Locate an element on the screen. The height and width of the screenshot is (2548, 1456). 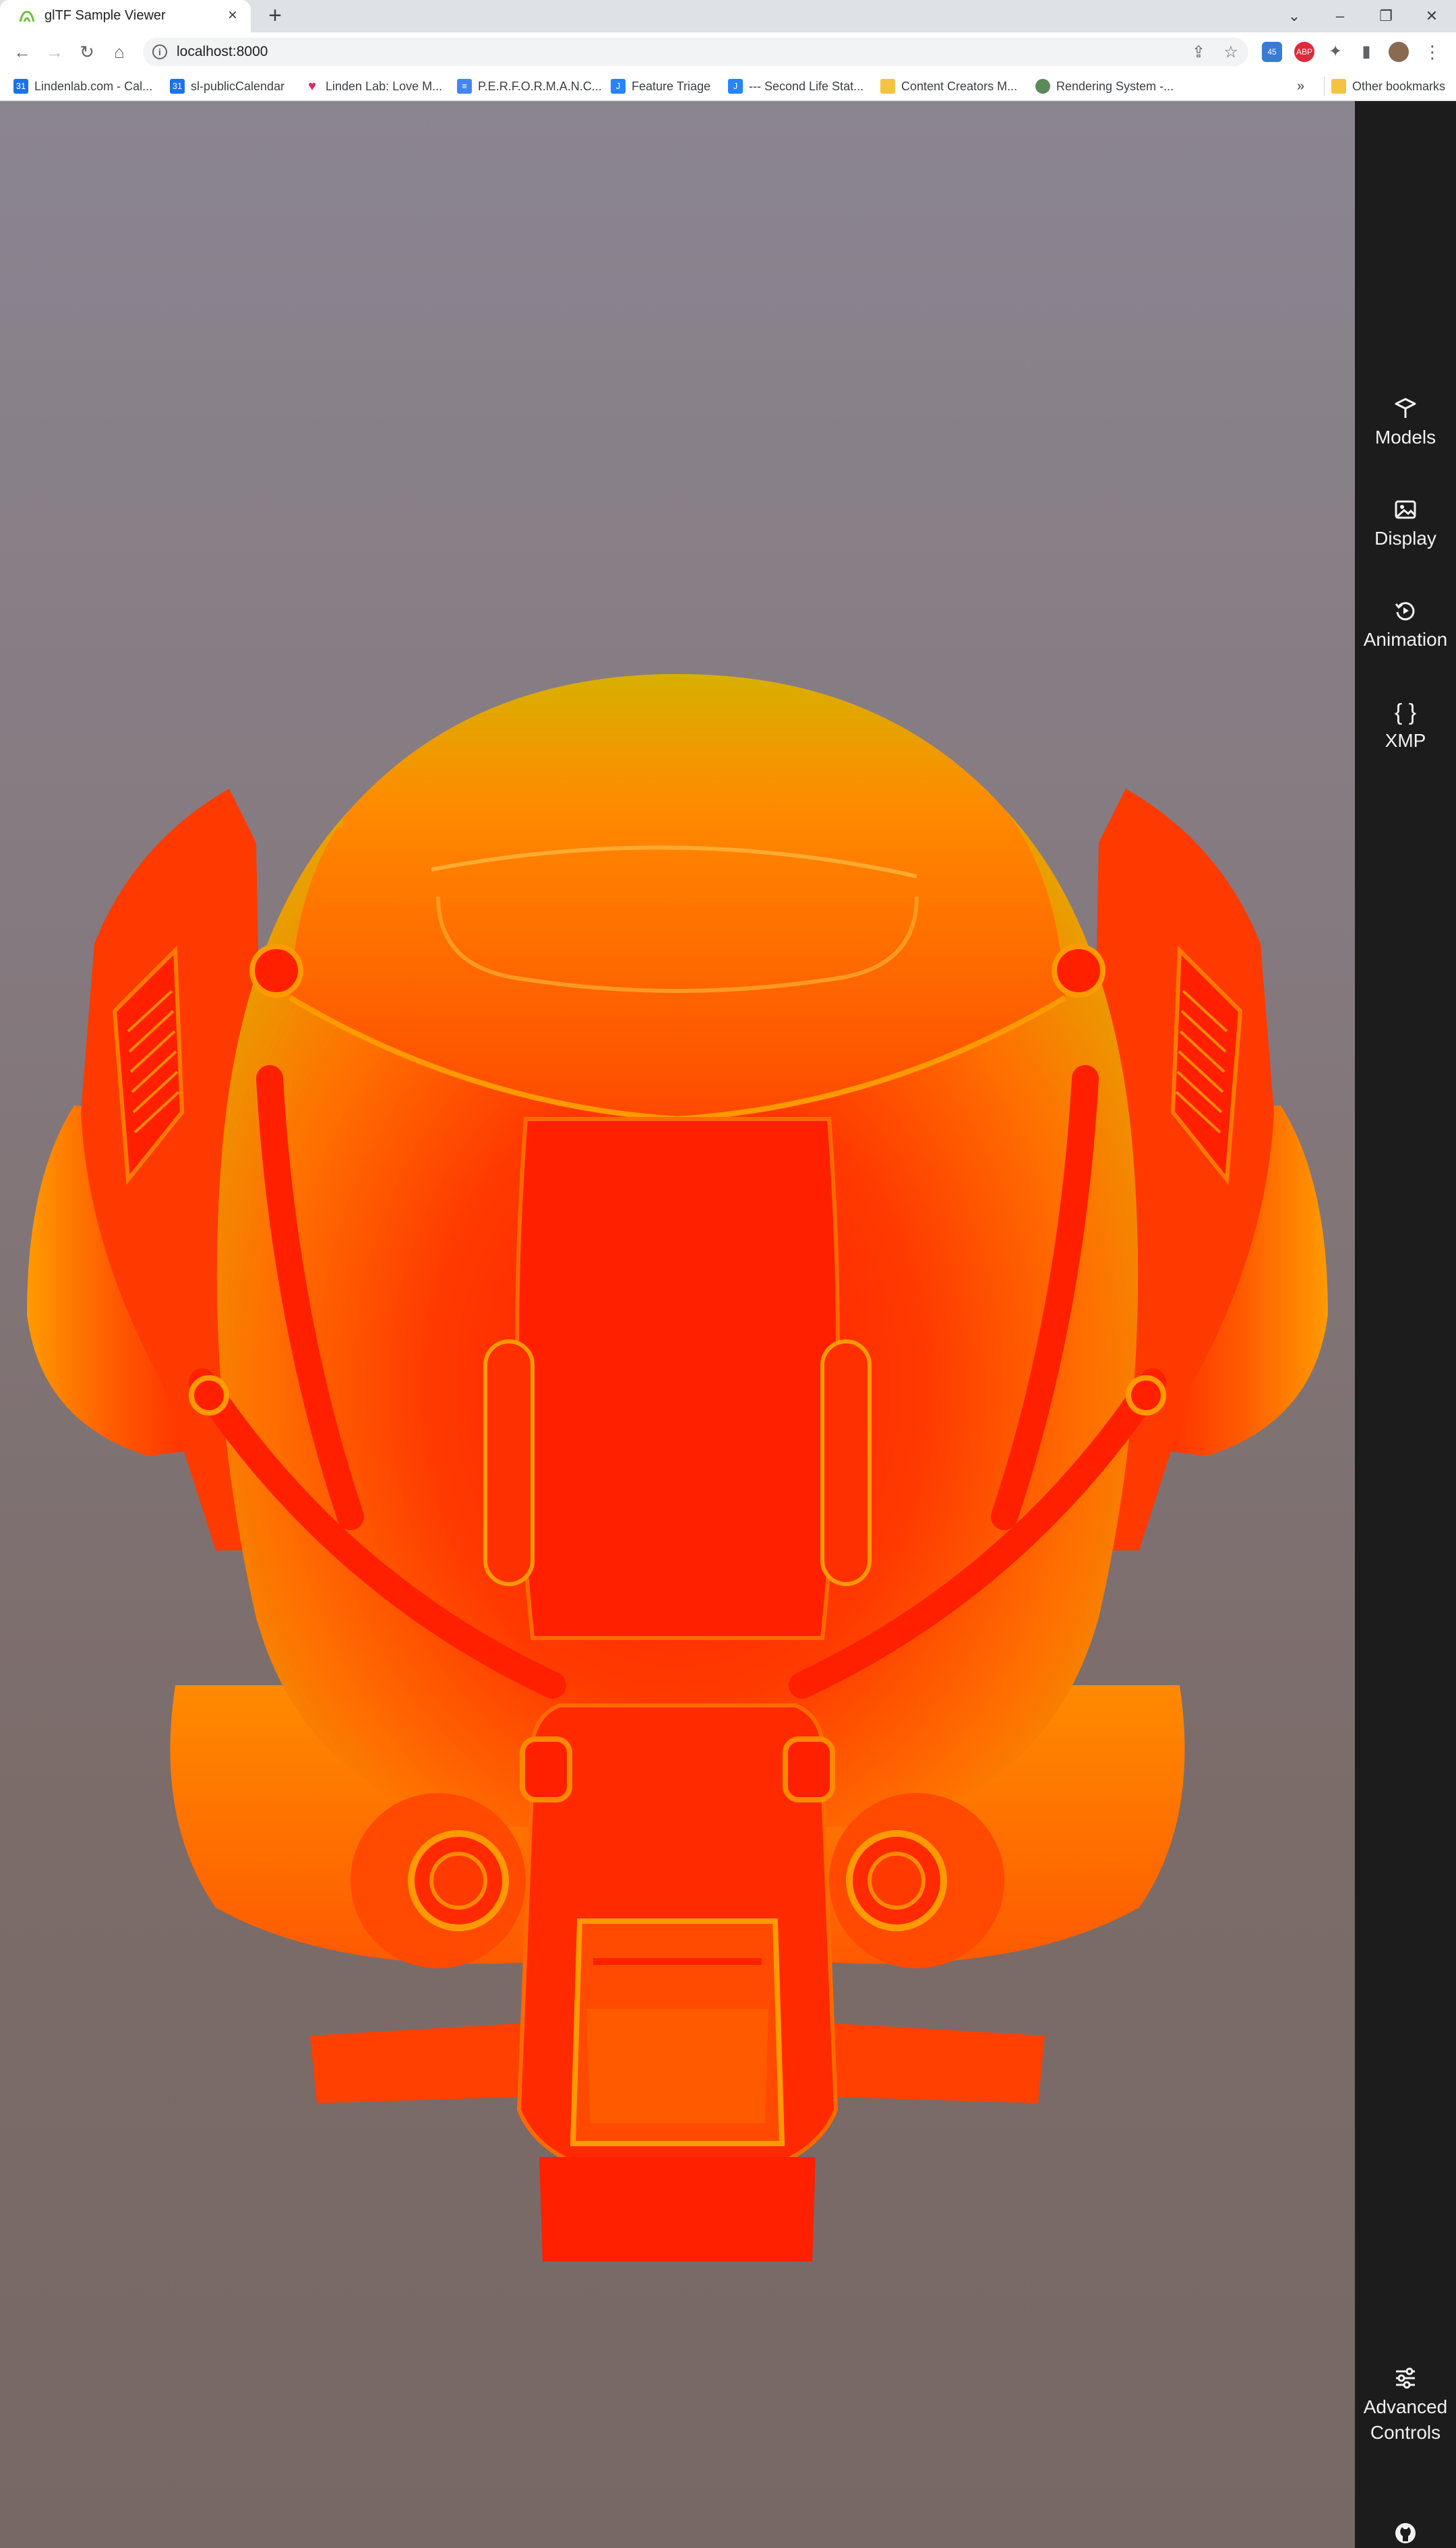
image-icon is located at coordinates (1405, 509).